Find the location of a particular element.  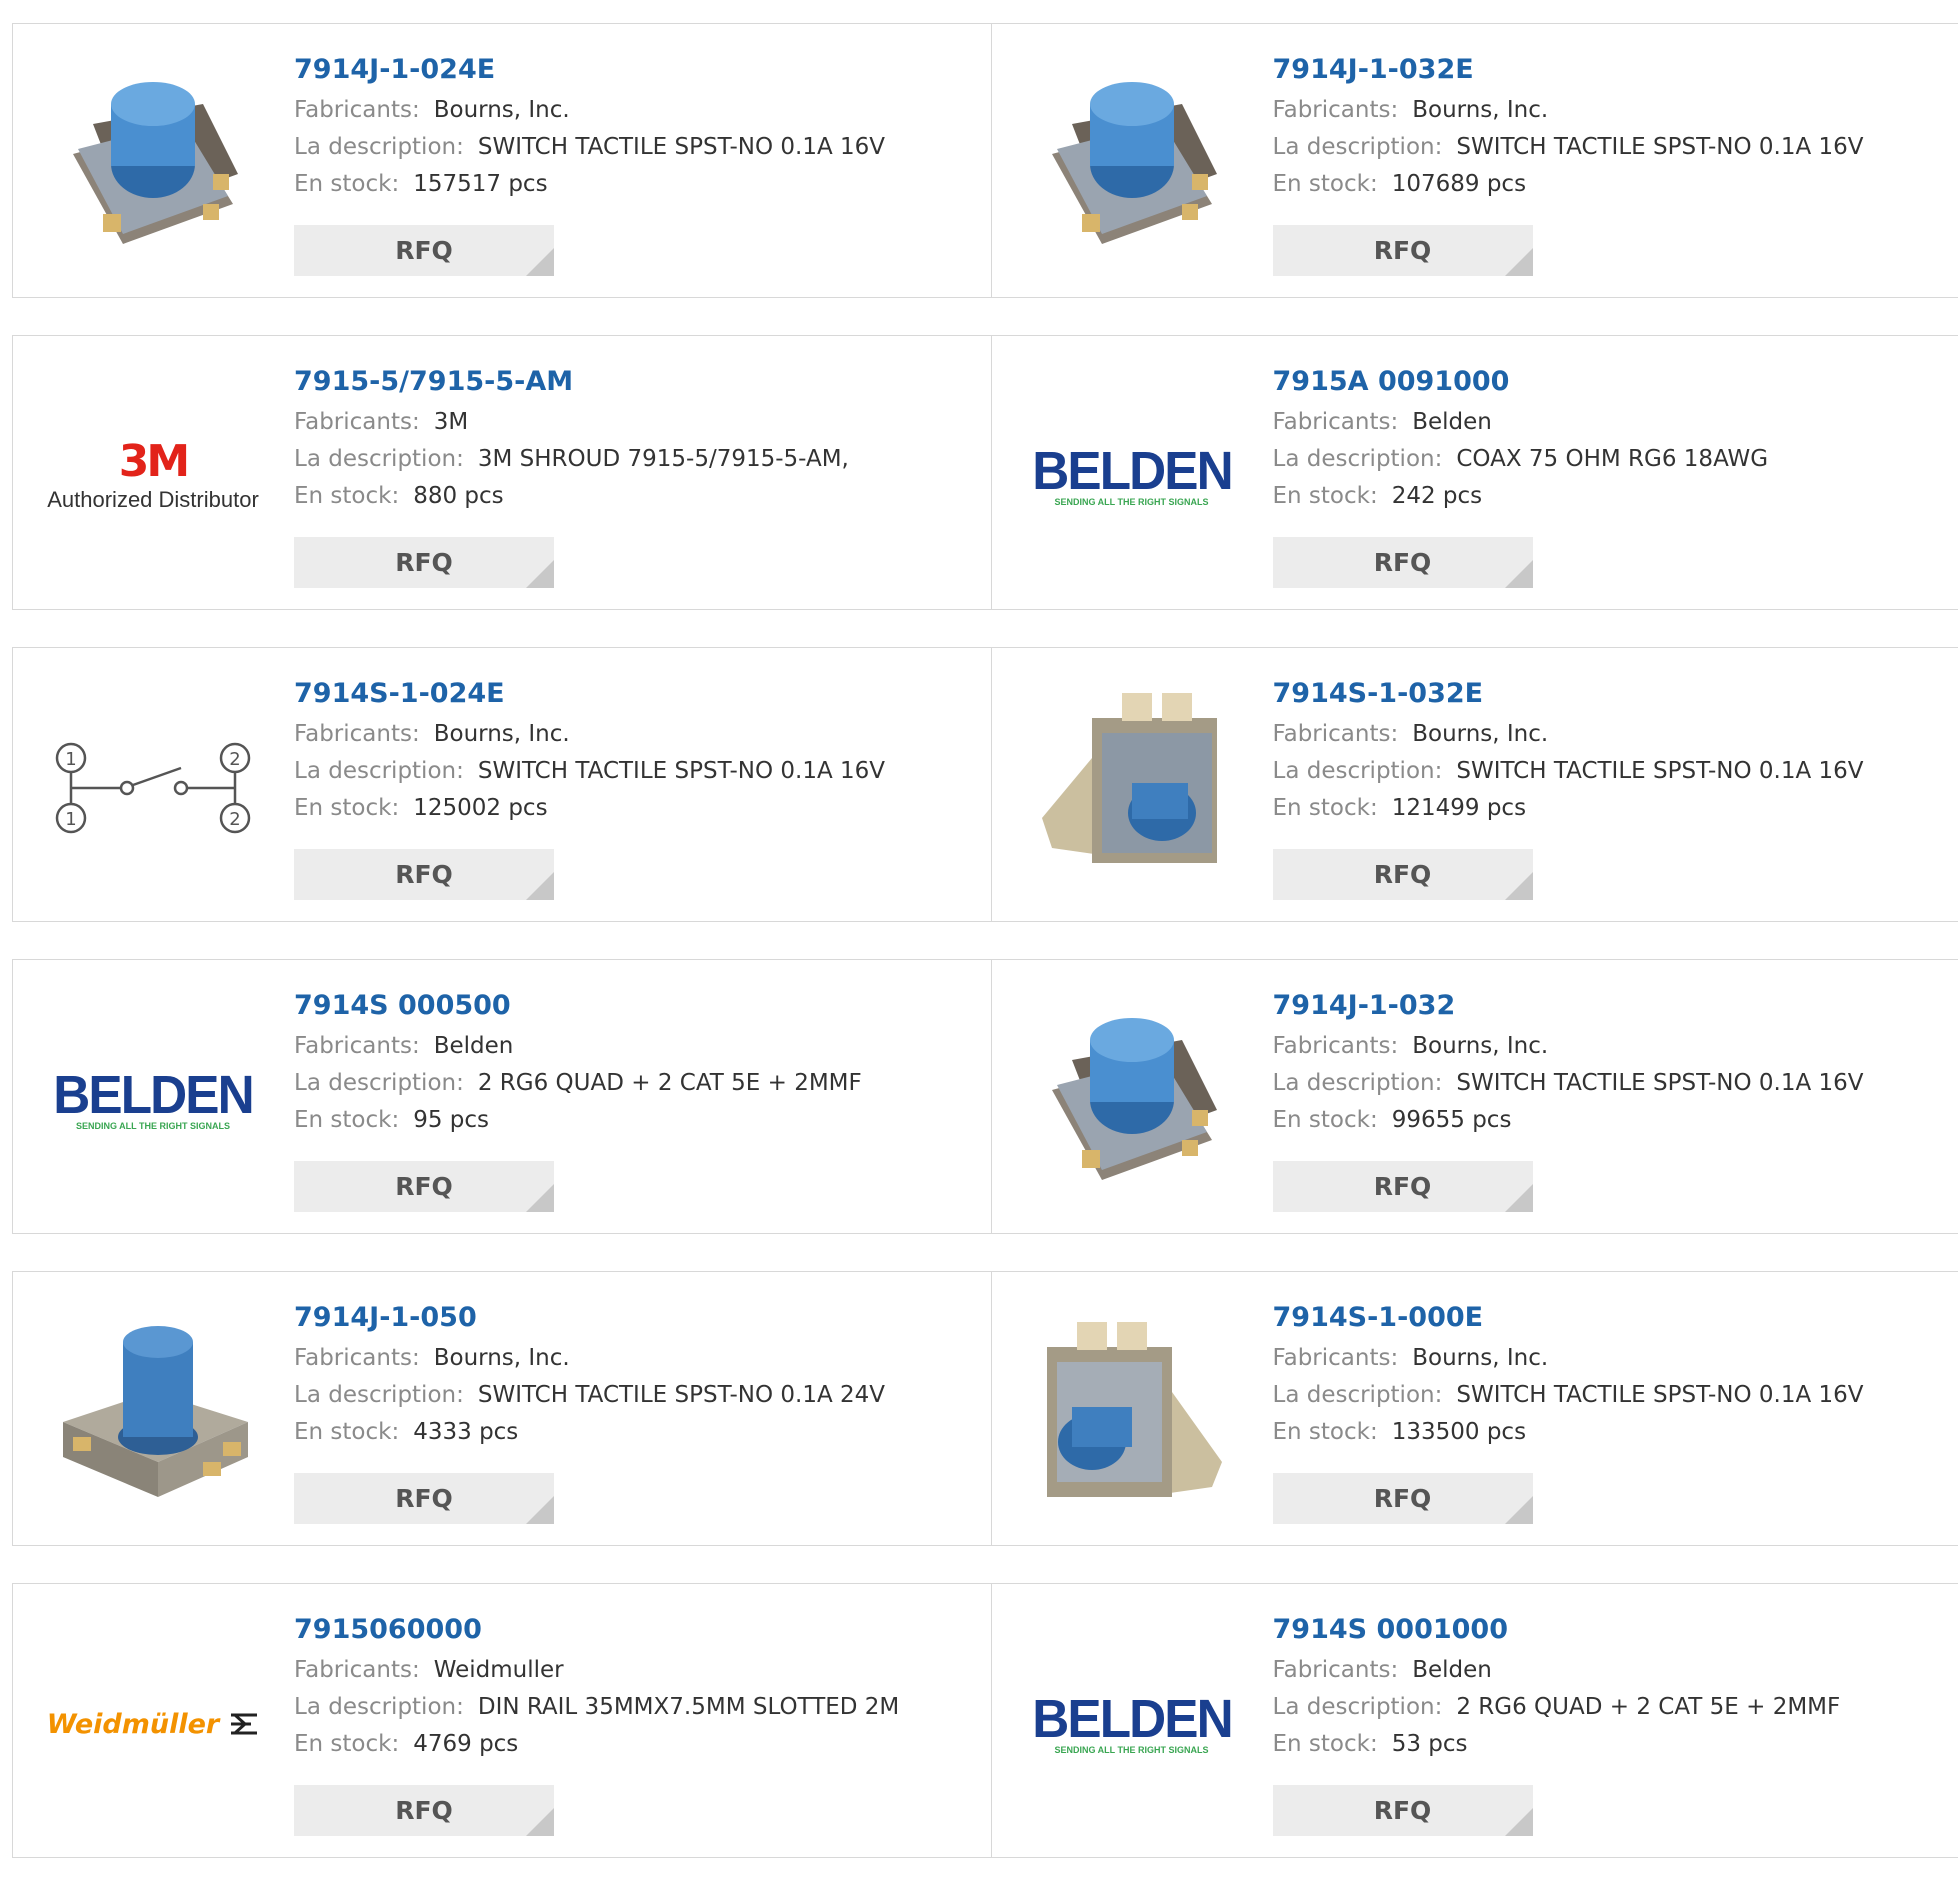

side-switch-image is located at coordinates (1132, 788).